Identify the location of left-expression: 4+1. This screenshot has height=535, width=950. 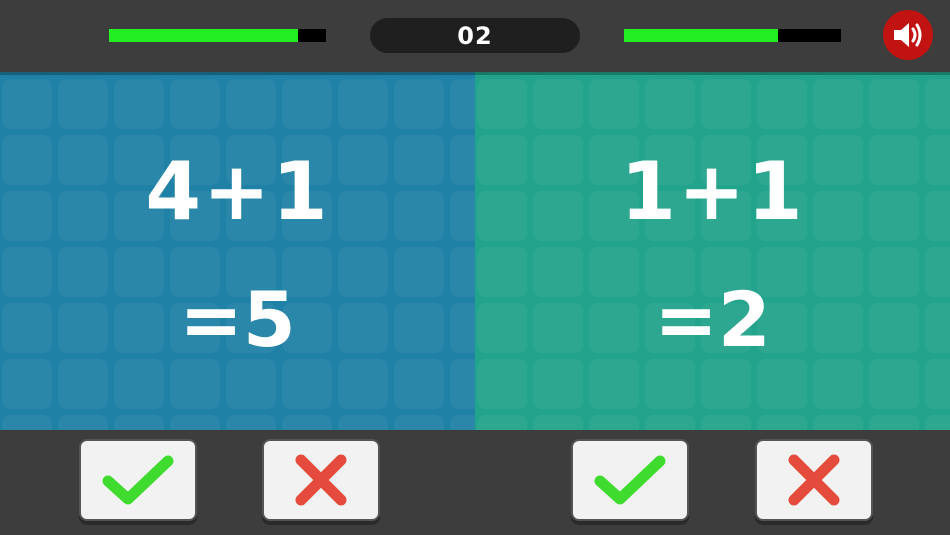
(237, 191).